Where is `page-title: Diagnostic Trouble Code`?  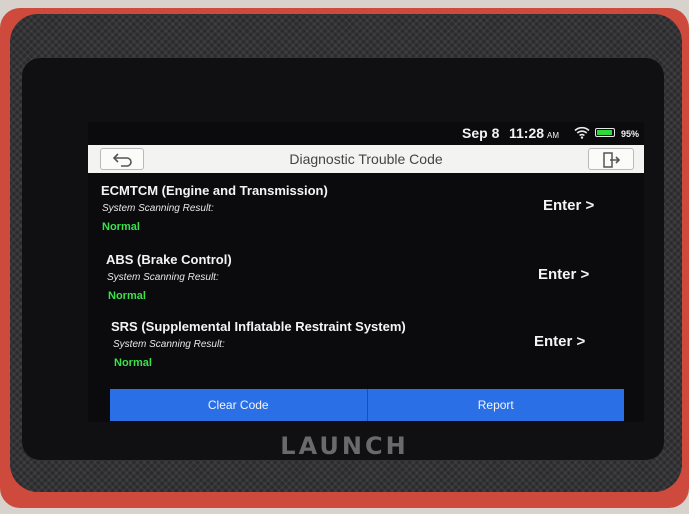 page-title: Diagnostic Trouble Code is located at coordinates (366, 159).